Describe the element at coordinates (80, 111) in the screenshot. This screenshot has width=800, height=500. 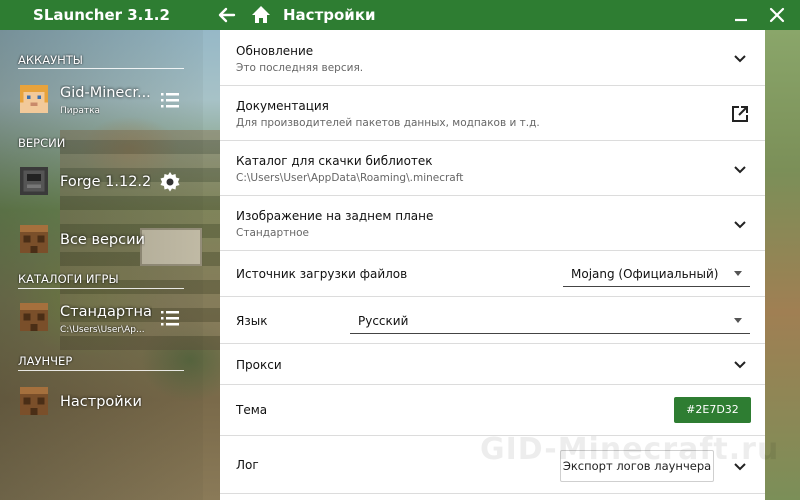
I see `account-type: Пиратка` at that location.